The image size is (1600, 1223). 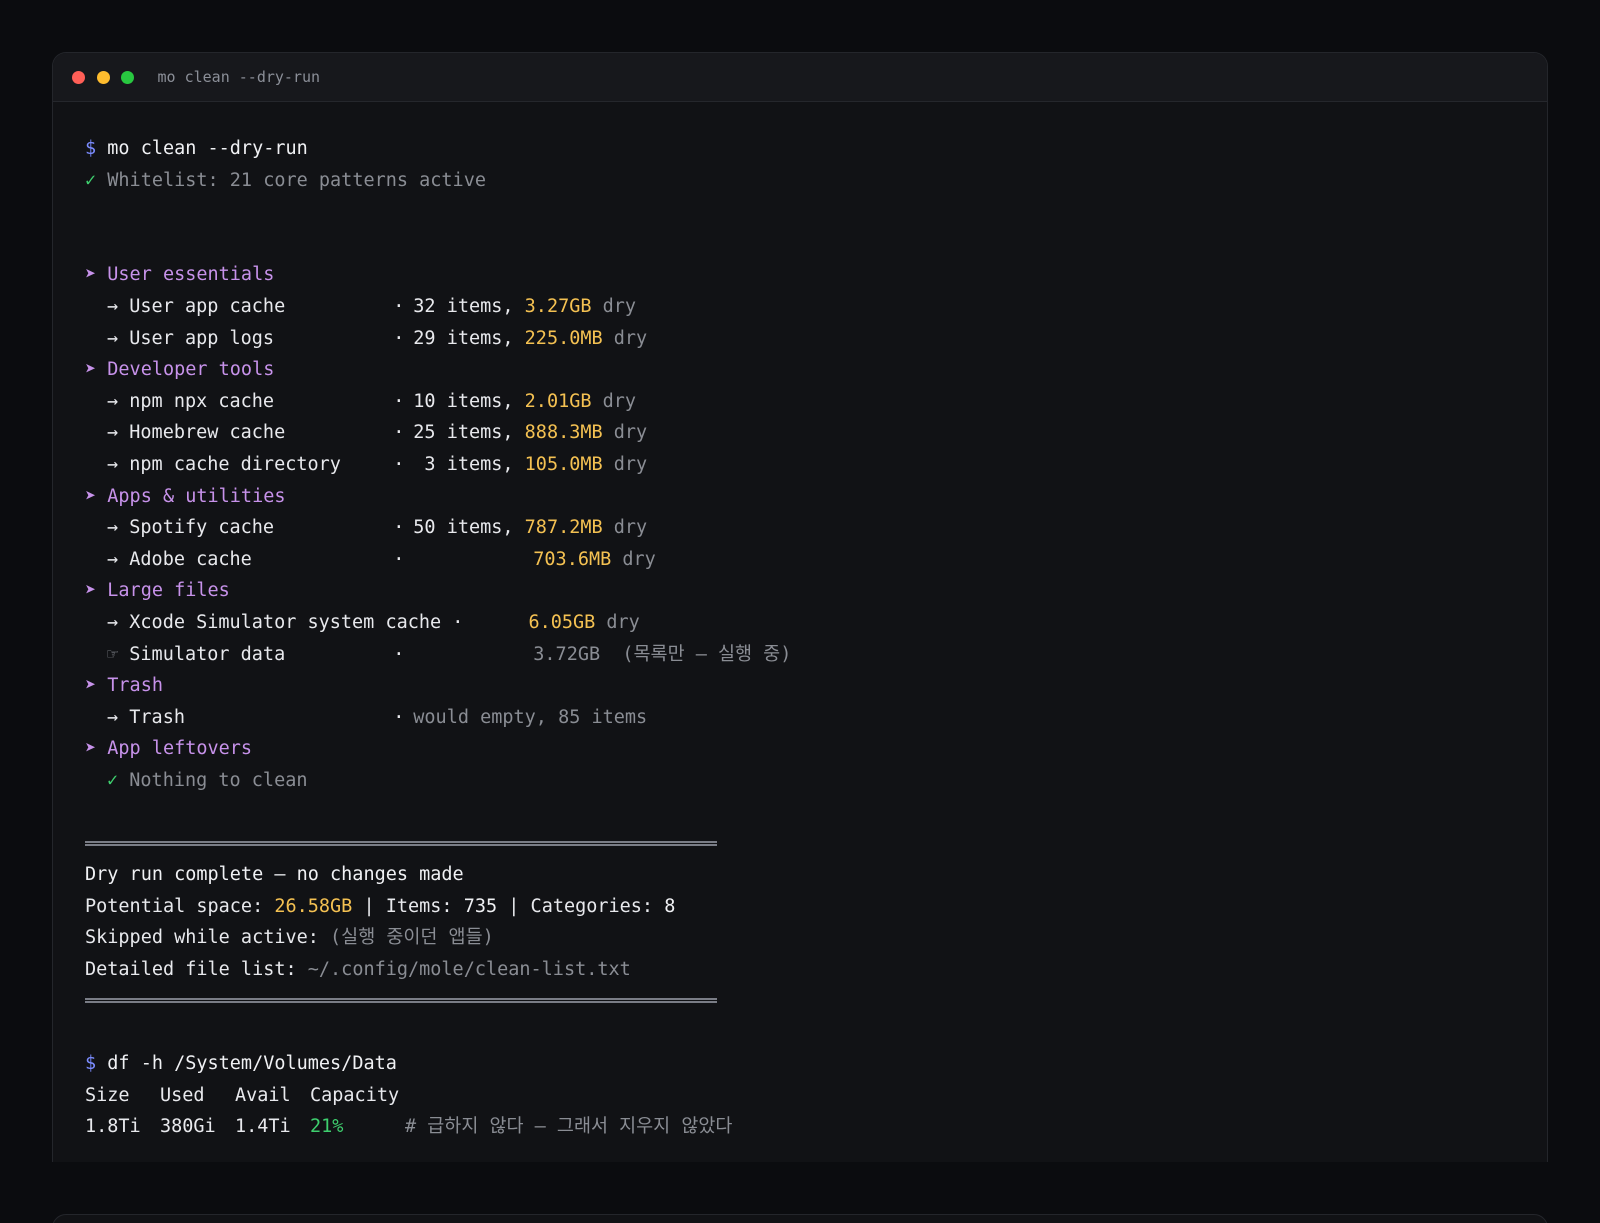 I want to click on item-size: 105.0MB, so click(x=563, y=464).